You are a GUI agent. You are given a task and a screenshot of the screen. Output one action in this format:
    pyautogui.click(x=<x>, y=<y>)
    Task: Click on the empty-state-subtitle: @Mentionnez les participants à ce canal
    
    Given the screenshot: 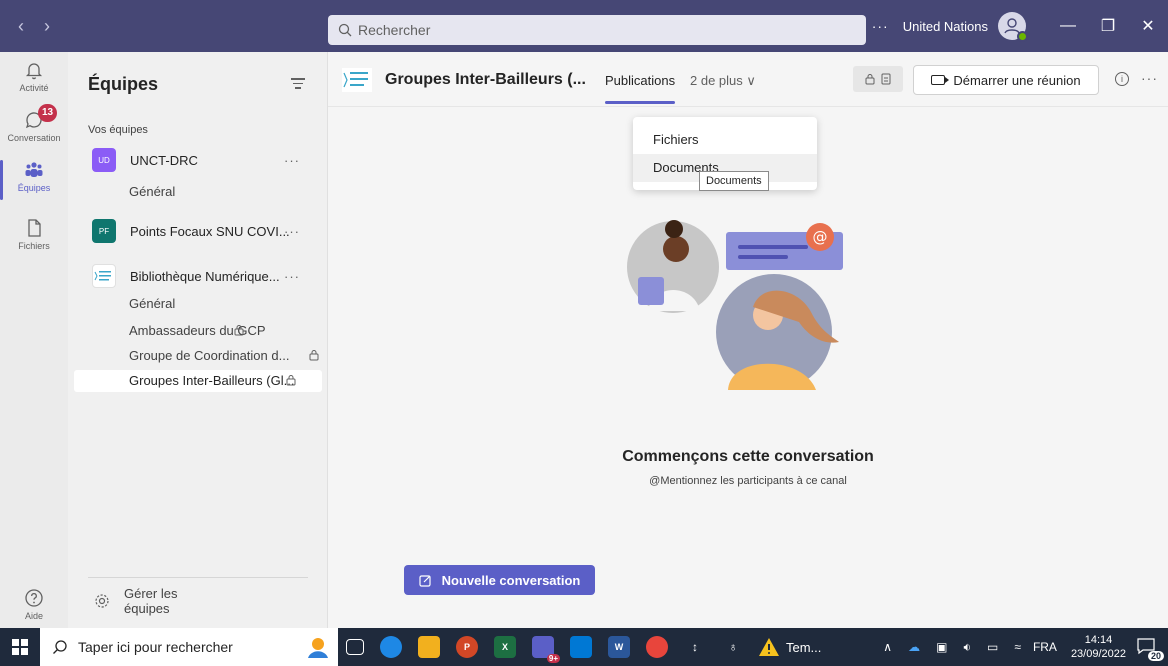 What is the action you would take?
    pyautogui.click(x=748, y=481)
    